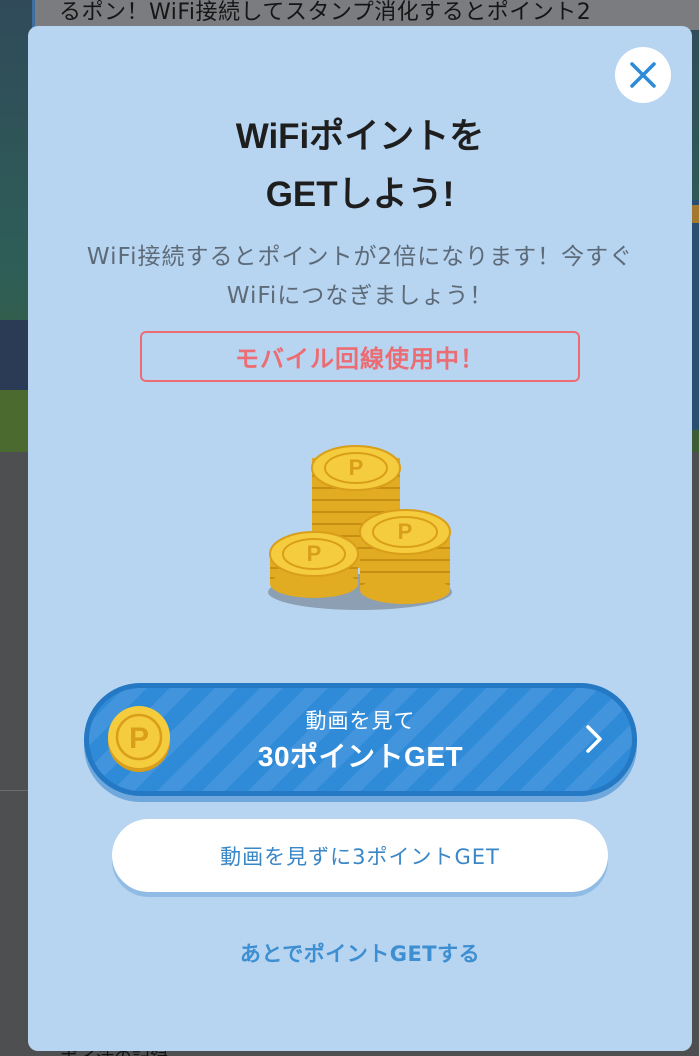  I want to click on coin-stack-icon: P P P, so click(360, 527).